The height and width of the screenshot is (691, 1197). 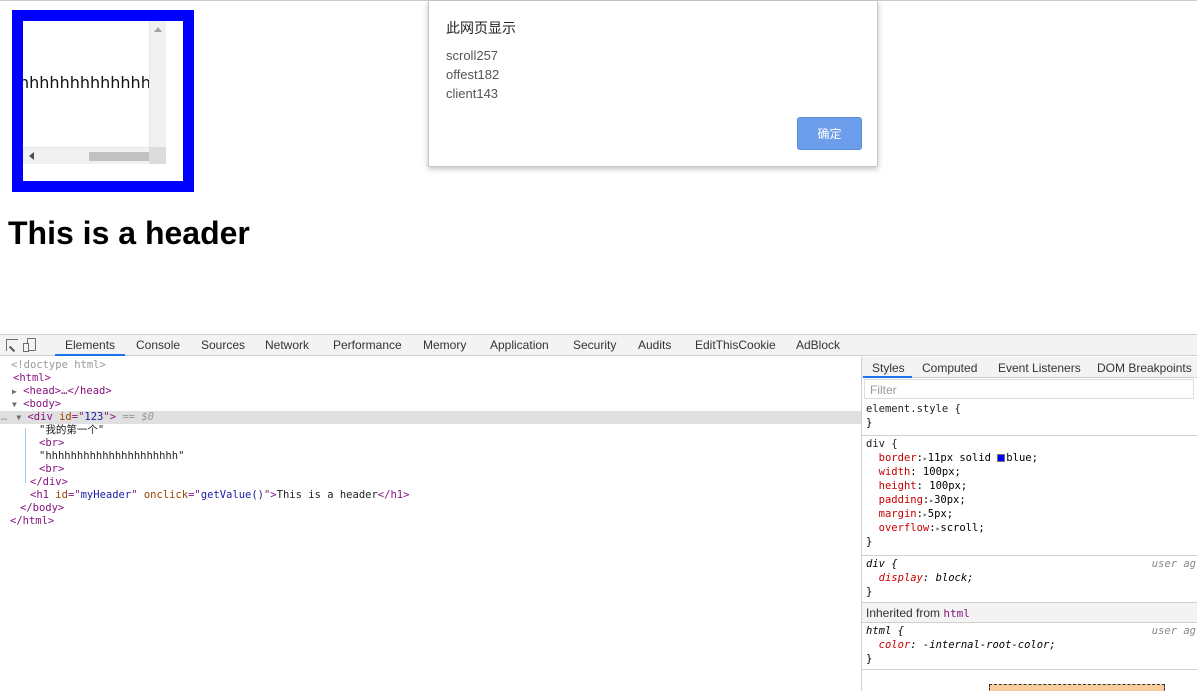 I want to click on inspect-element-icon, so click(x=12, y=345).